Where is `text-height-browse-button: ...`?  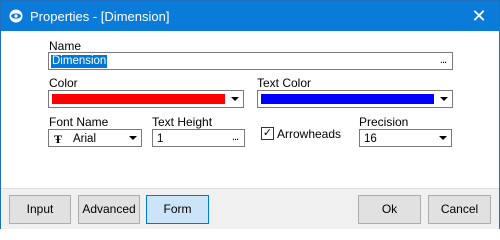 text-height-browse-button: ... is located at coordinates (235, 138).